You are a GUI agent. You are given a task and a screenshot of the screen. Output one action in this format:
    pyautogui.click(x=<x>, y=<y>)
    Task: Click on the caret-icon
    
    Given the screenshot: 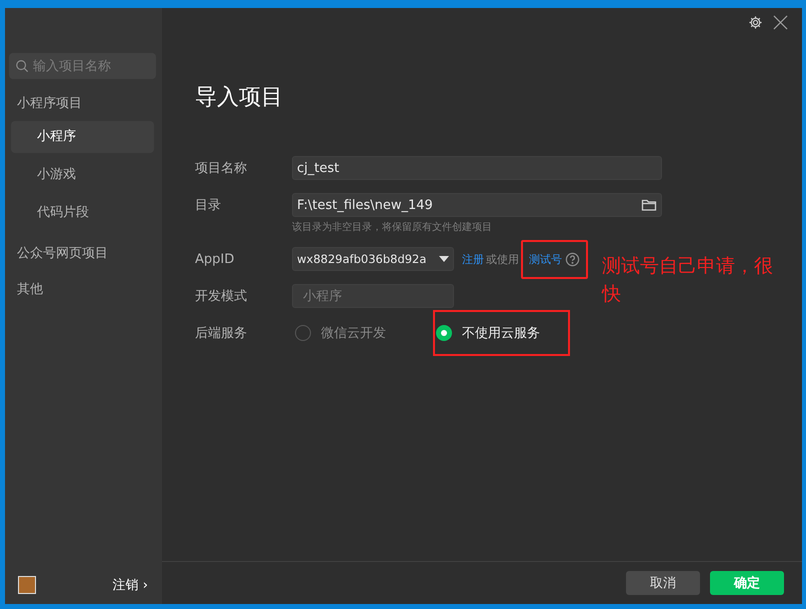 What is the action you would take?
    pyautogui.click(x=444, y=259)
    